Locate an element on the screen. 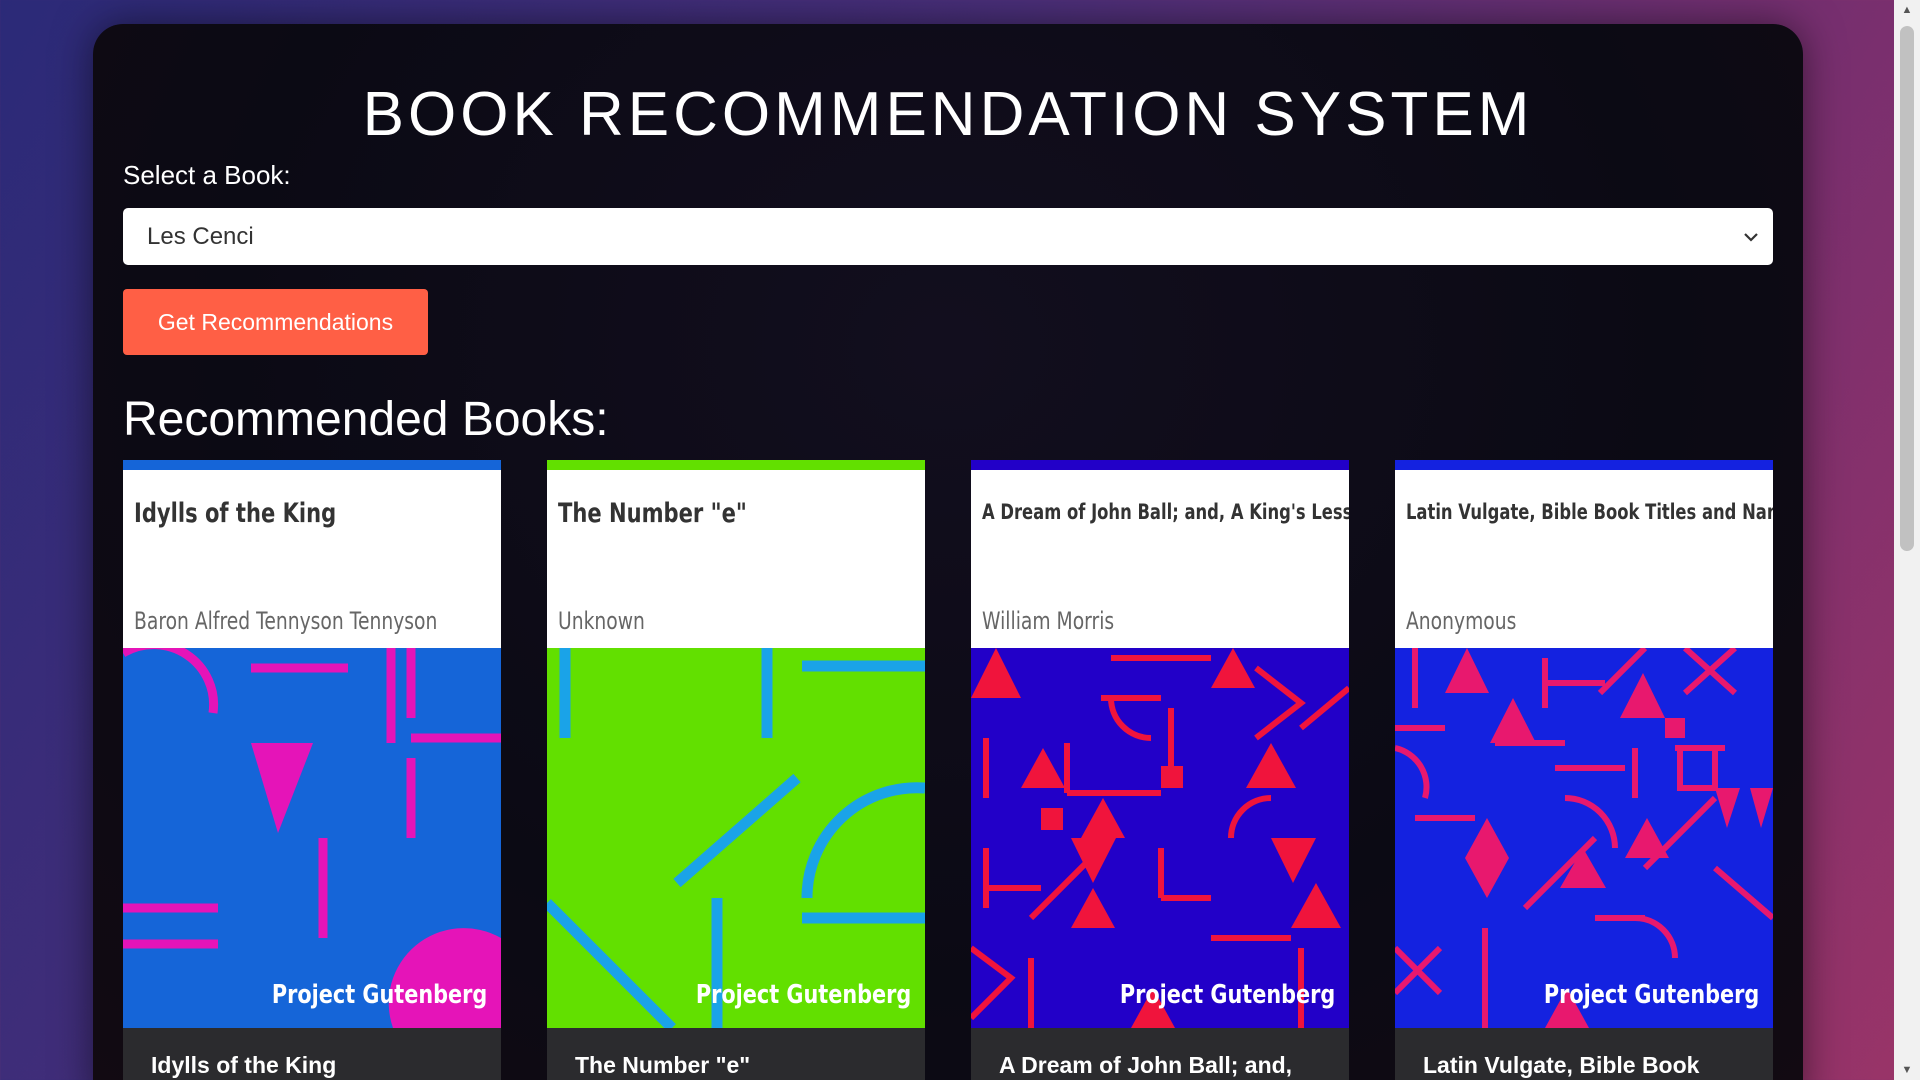  cover-author: Baron Alfred Tennyson Tennyson is located at coordinates (286, 621).